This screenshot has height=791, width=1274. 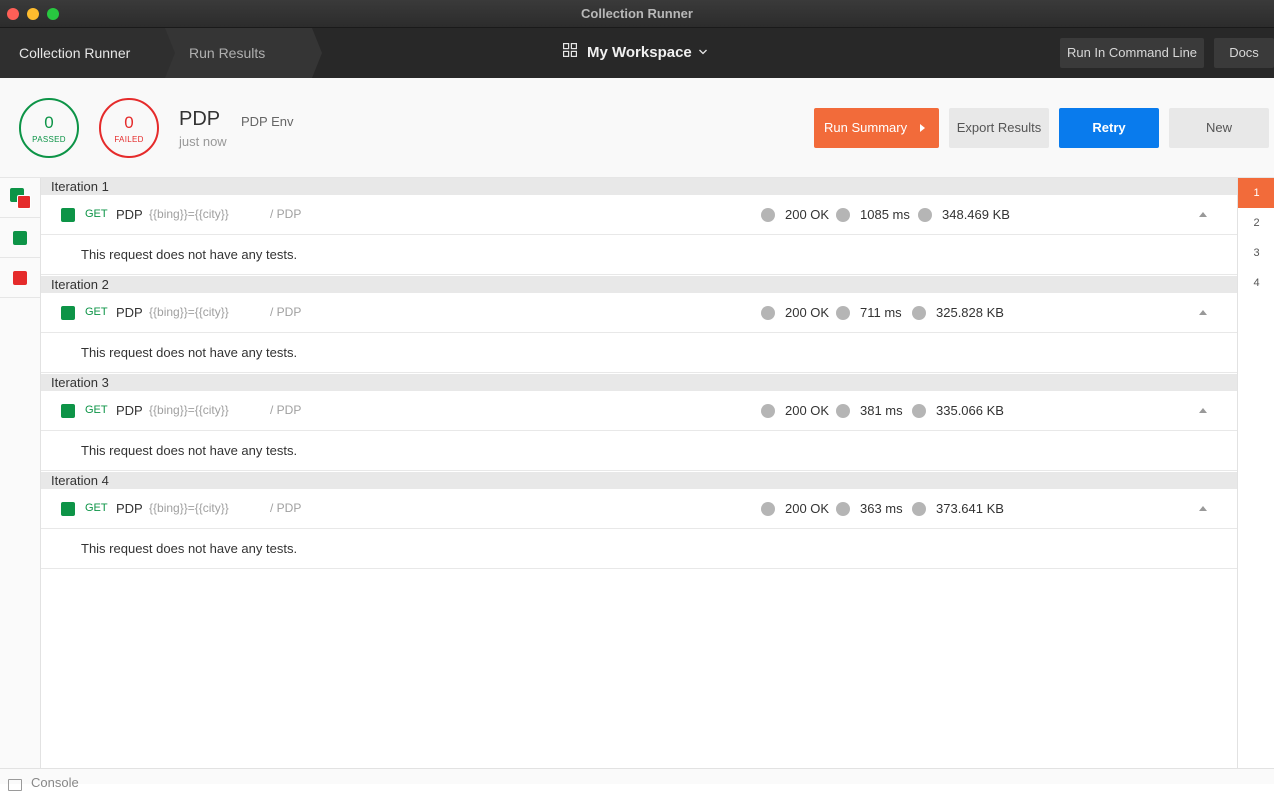 I want to click on result-filter-rail, so click(x=20, y=473).